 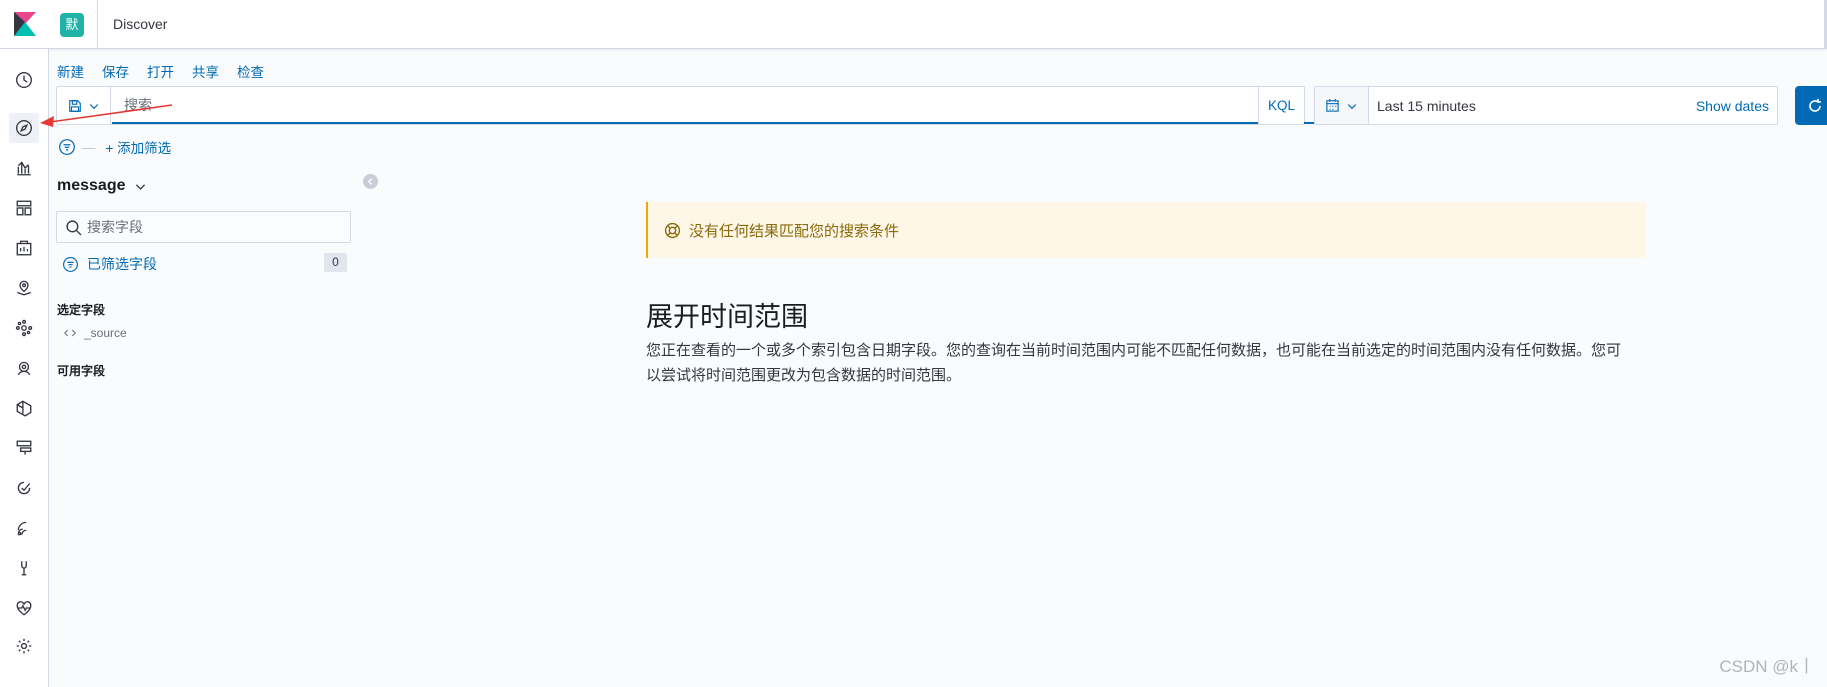 What do you see at coordinates (1767, 666) in the screenshot?
I see `watermark: CSDN @k丨` at bounding box center [1767, 666].